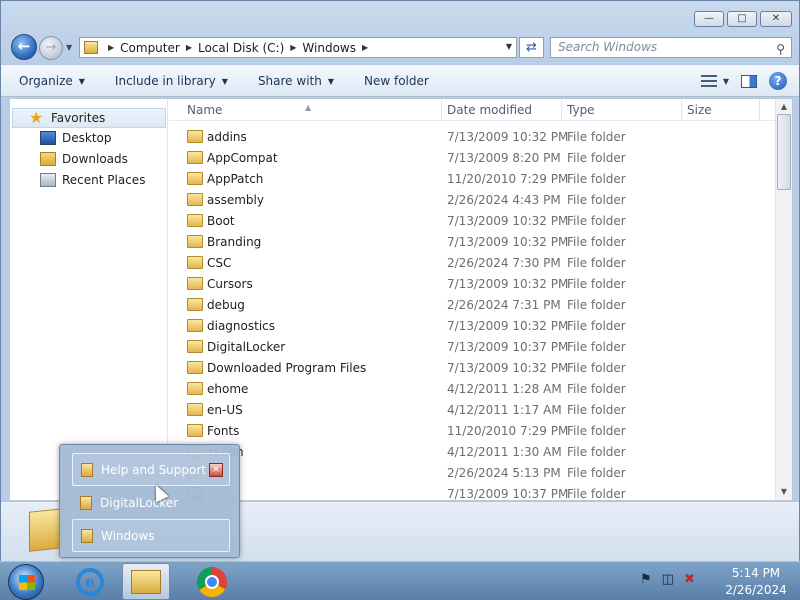  I want to click on table-row: Branding 7/13/2009 10:32 PM File folder, so click(472, 242).